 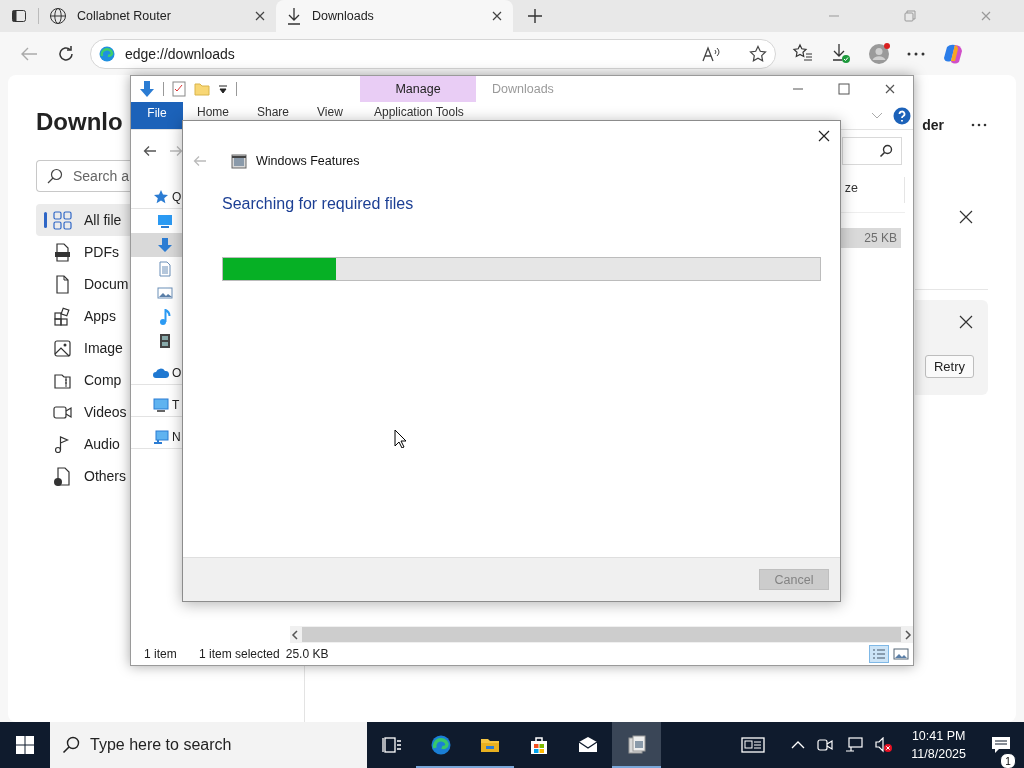 What do you see at coordinates (587, 745) in the screenshot?
I see `envelope-icon` at bounding box center [587, 745].